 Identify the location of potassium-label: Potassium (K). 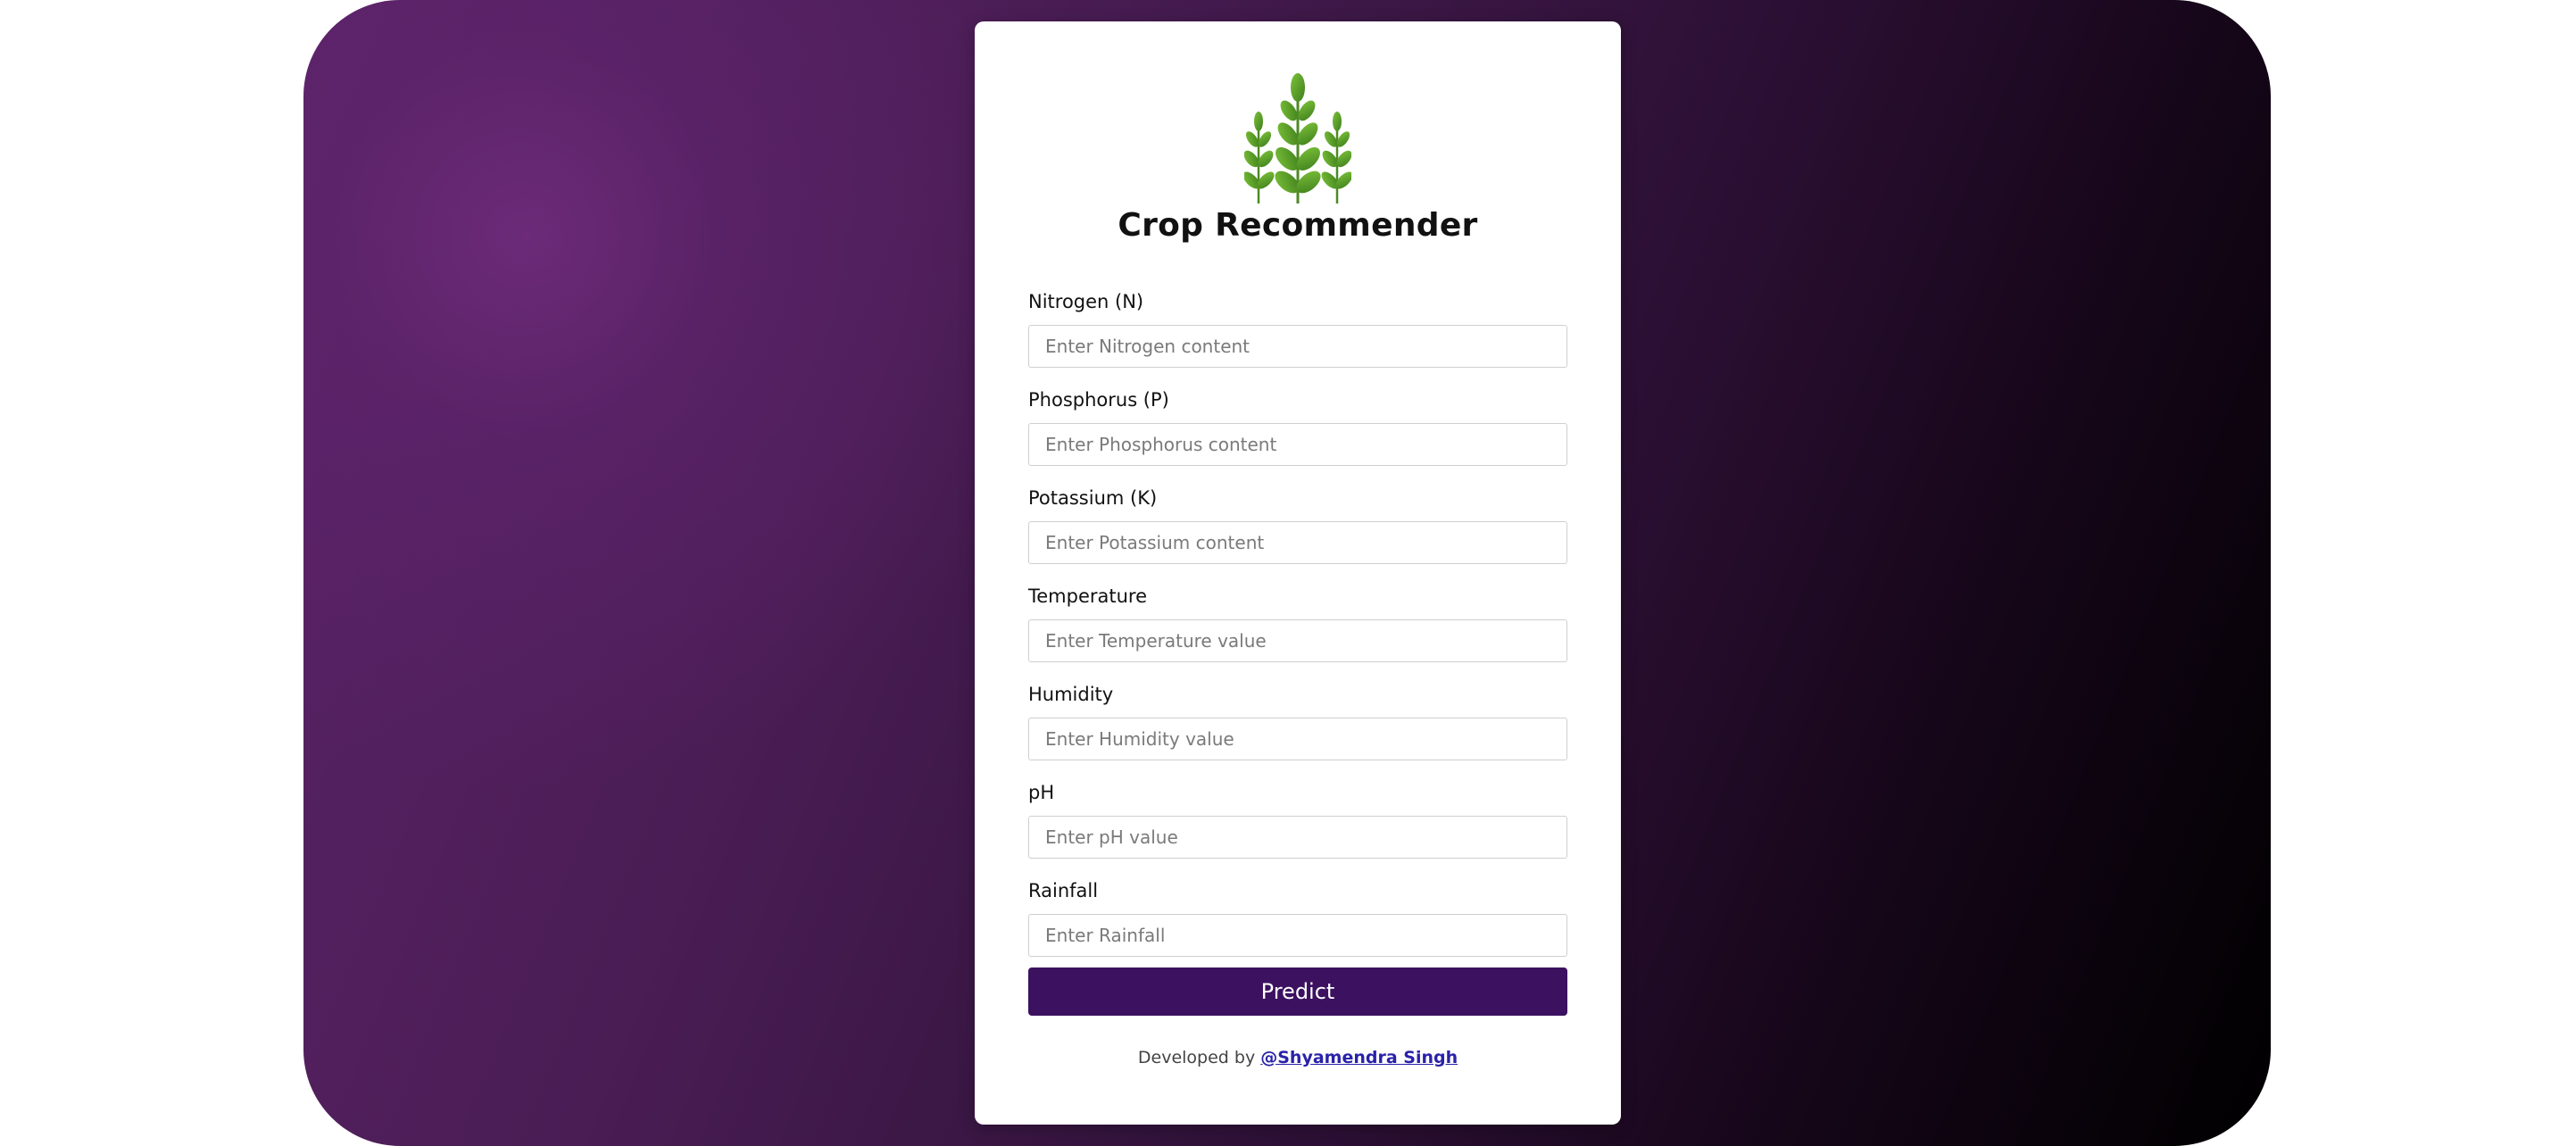
(1093, 498).